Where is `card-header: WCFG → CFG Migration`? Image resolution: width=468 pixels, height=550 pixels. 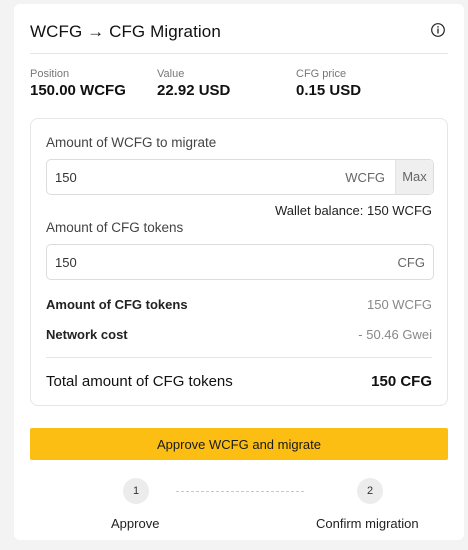 card-header: WCFG → CFG Migration is located at coordinates (239, 36).